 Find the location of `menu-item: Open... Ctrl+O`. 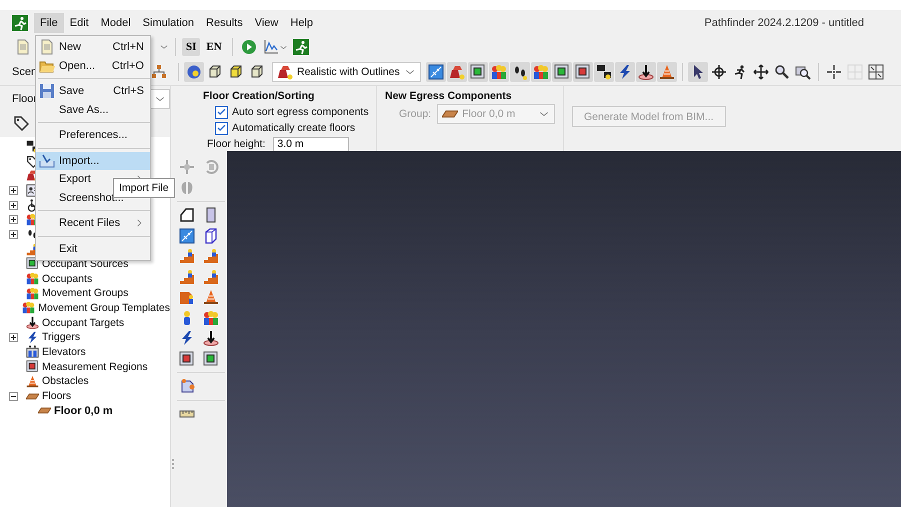

menu-item: Open... Ctrl+O is located at coordinates (93, 65).